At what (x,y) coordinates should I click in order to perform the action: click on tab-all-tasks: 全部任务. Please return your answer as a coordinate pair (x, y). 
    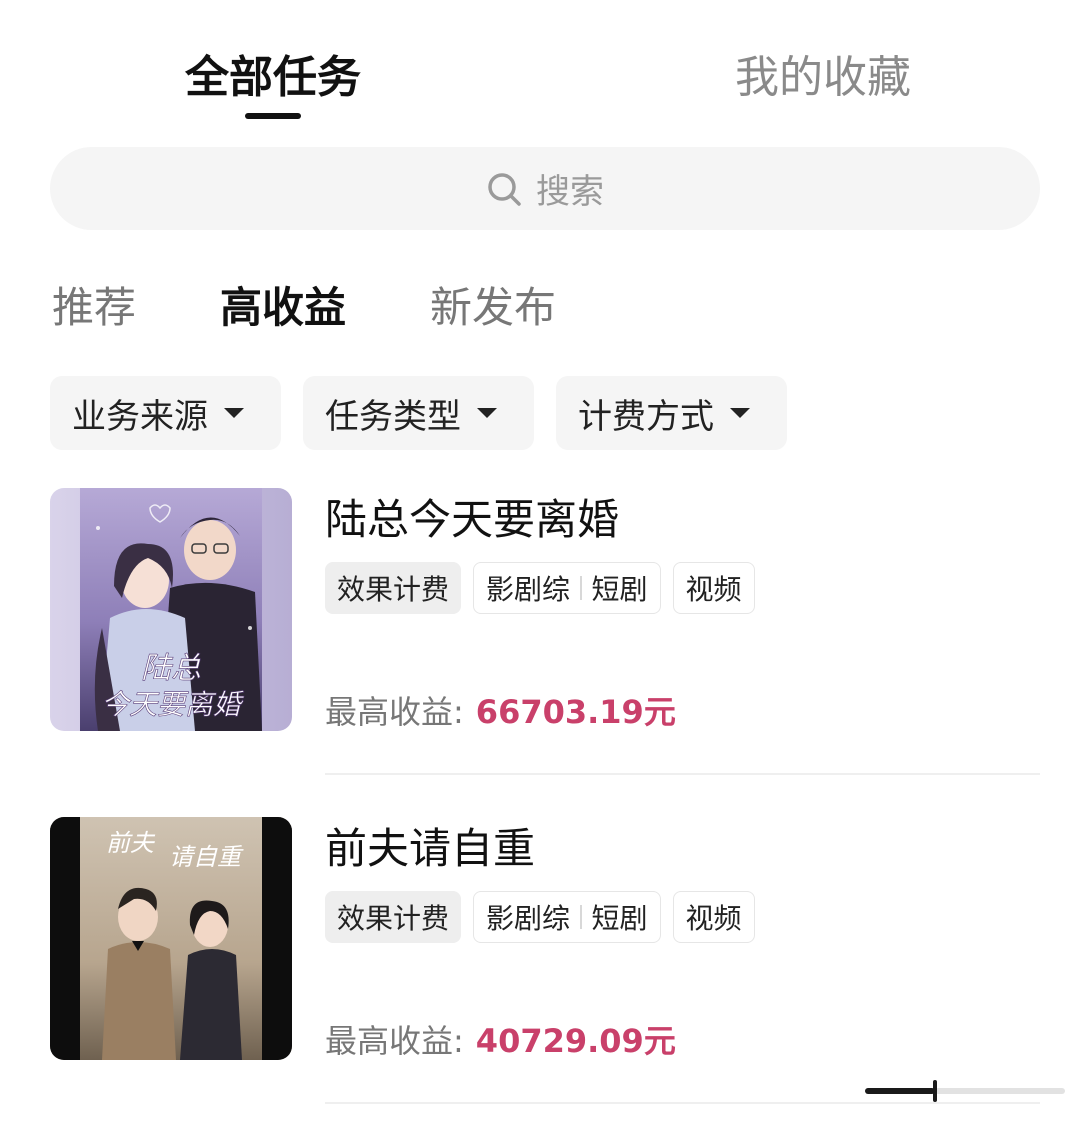
    Looking at the image, I should click on (273, 78).